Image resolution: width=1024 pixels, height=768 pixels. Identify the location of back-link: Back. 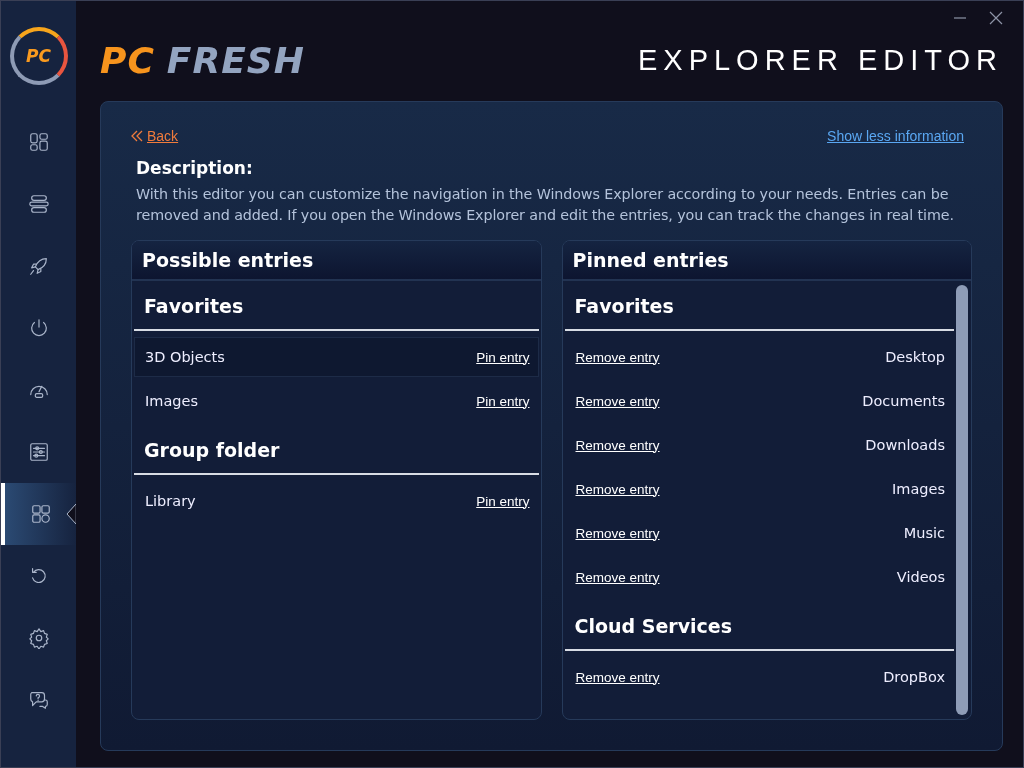
(163, 136).